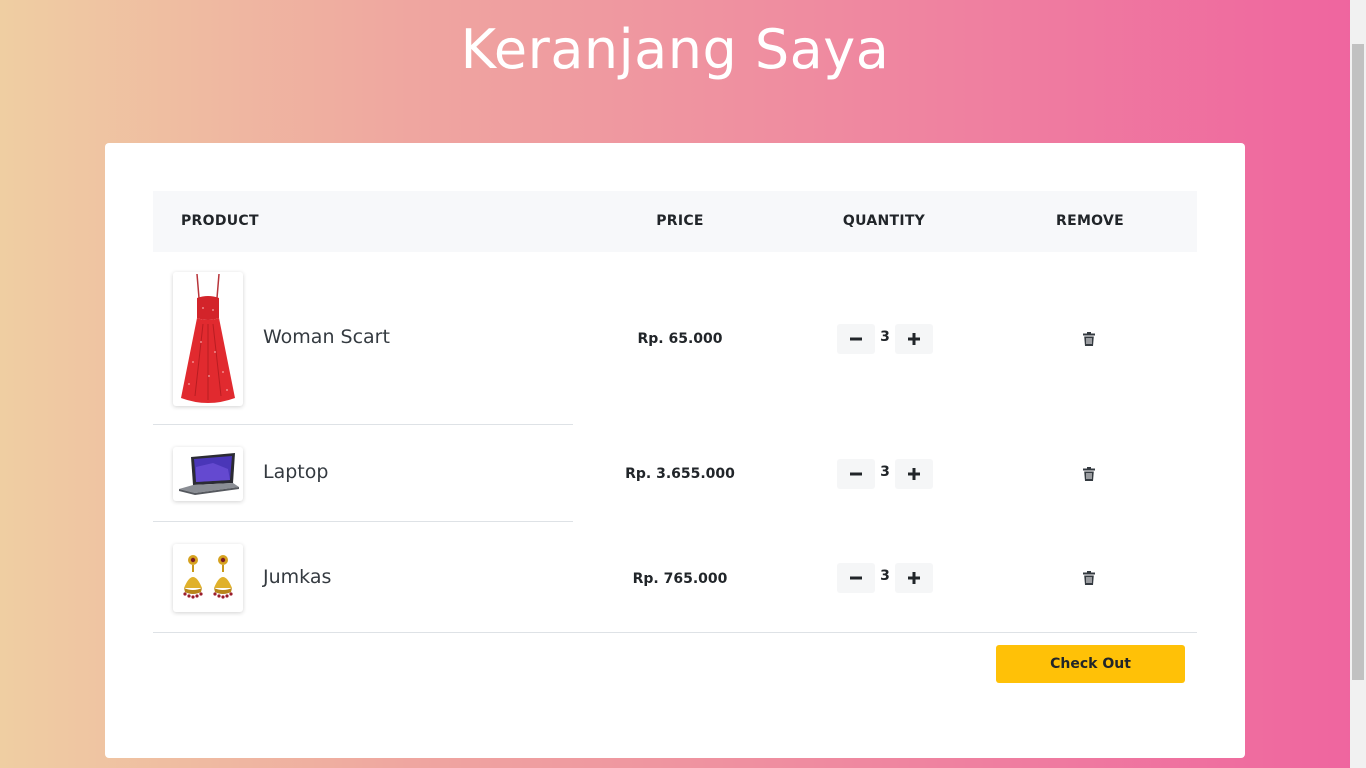 This screenshot has height=768, width=1366. What do you see at coordinates (208, 339) in the screenshot?
I see `red-dress-image` at bounding box center [208, 339].